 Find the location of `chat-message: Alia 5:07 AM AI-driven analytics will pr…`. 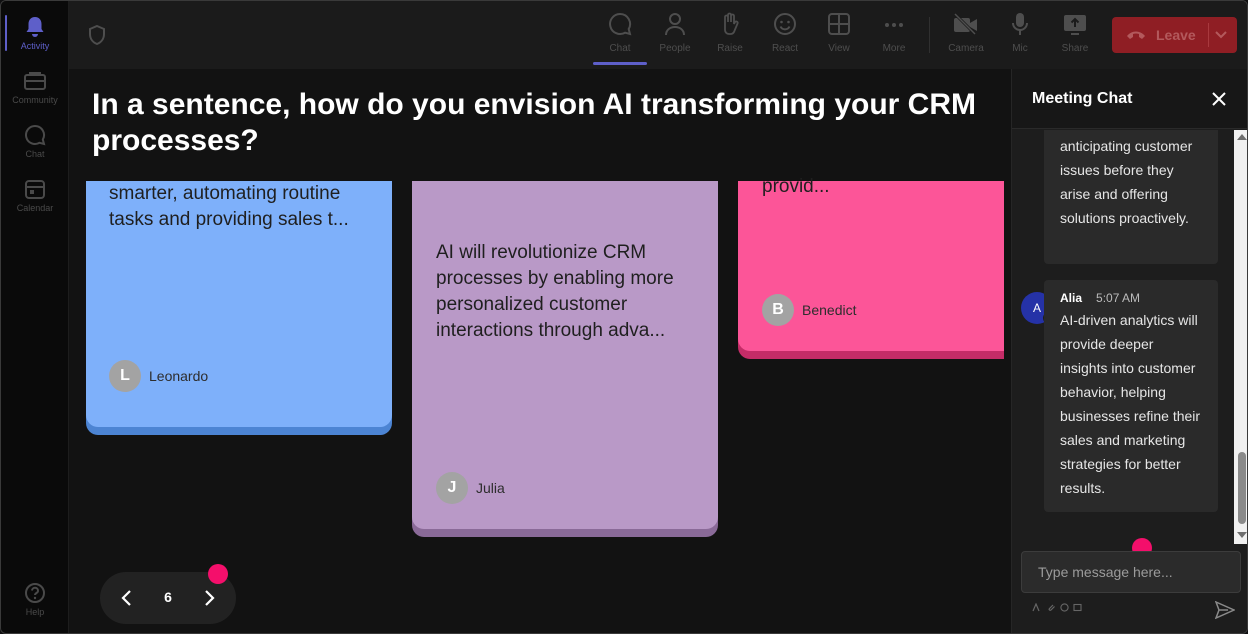

chat-message: Alia 5:07 AM AI-driven analytics will pr… is located at coordinates (1131, 396).